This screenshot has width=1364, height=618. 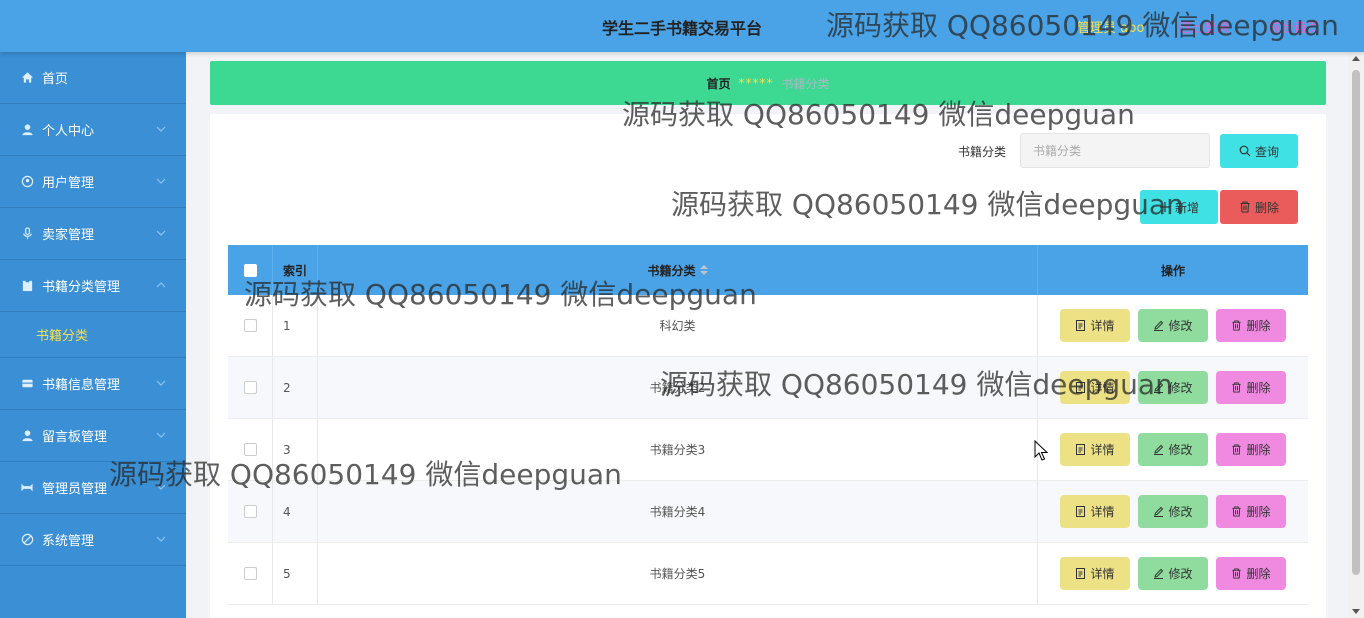 What do you see at coordinates (1266, 207) in the screenshot?
I see `batch-delete-button-label: 删除` at bounding box center [1266, 207].